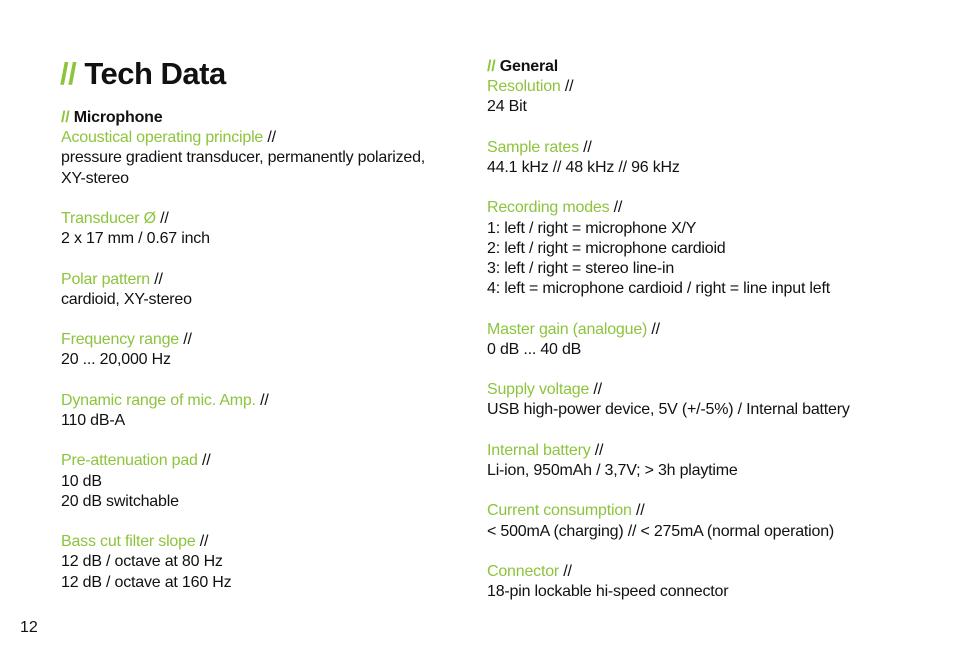 Image resolution: width=954 pixels, height=659 pixels. Describe the element at coordinates (106, 279) in the screenshot. I see `spec-label-text: Polar pattern` at that location.